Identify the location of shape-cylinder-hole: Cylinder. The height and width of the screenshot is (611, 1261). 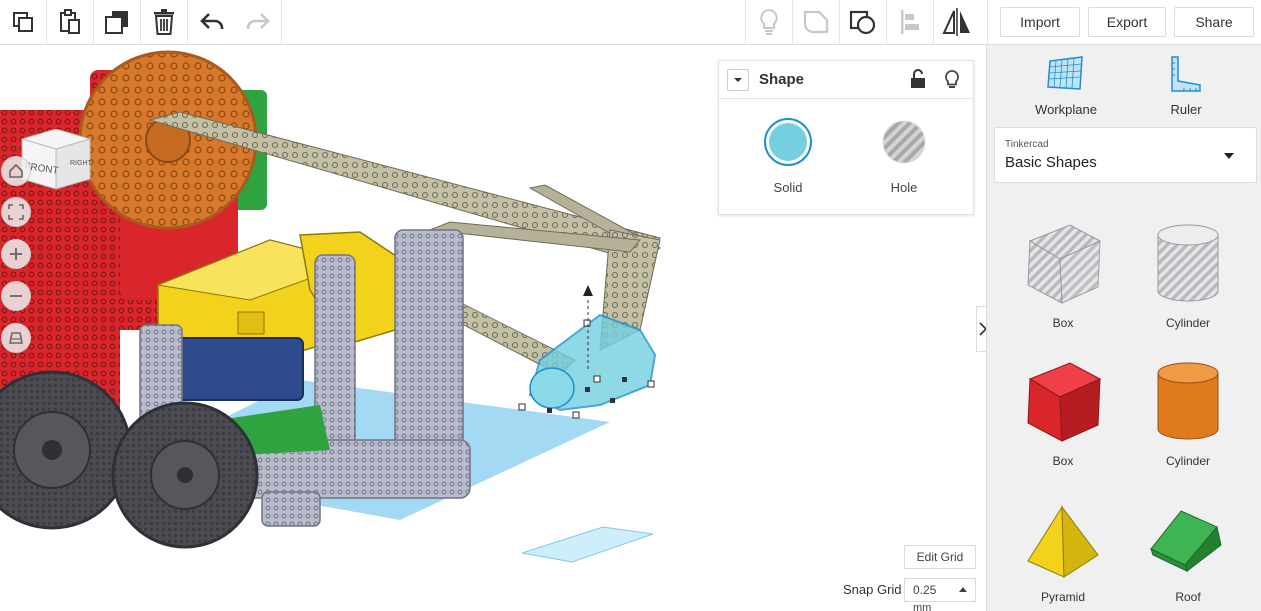
(1188, 273).